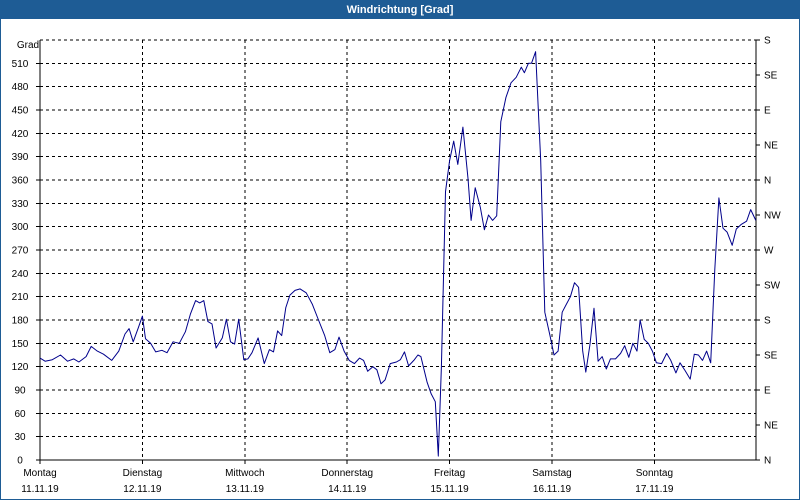  Describe the element at coordinates (142, 489) in the screenshot. I see `x-date-label: 12.11.19` at that location.